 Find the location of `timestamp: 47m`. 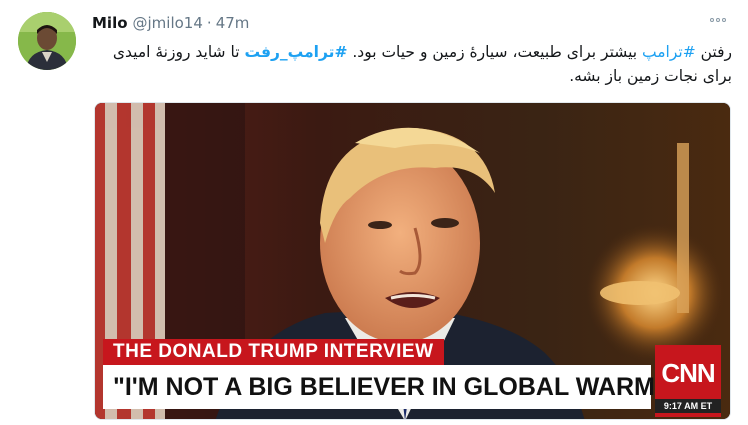

timestamp: 47m is located at coordinates (233, 23).